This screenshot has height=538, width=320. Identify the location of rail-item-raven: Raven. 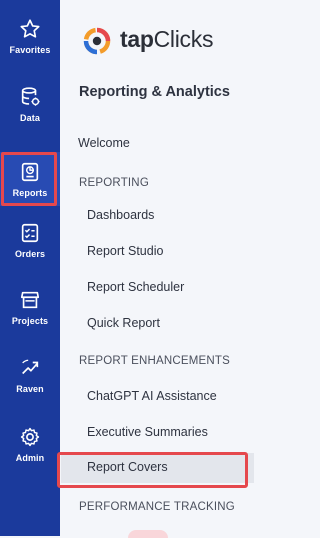
(30, 385).